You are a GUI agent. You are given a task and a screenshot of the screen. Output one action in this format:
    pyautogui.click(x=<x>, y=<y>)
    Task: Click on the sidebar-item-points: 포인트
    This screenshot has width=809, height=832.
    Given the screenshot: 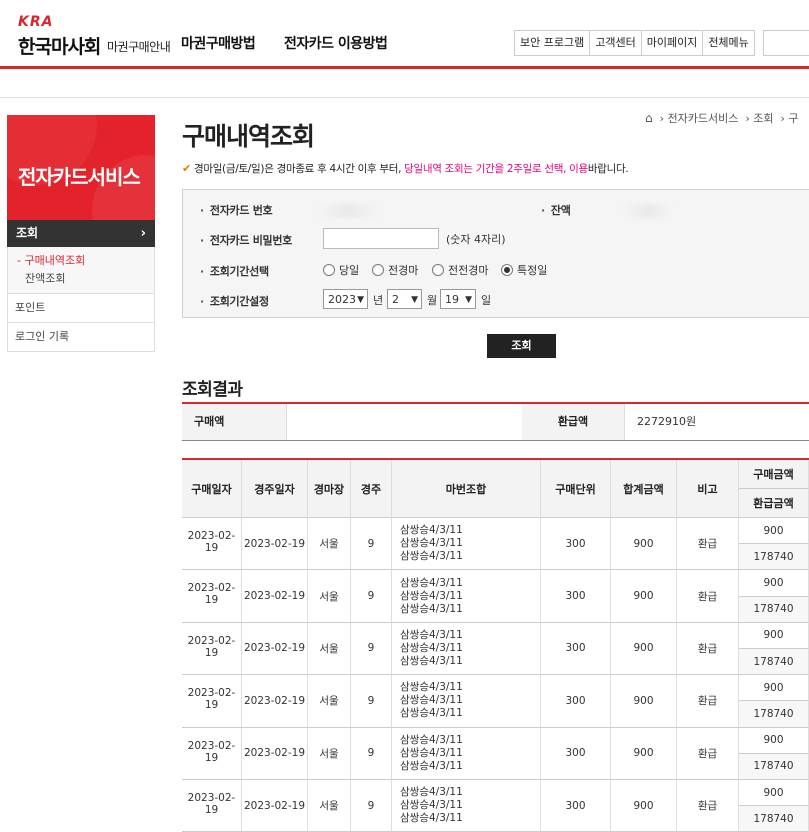 What is the action you would take?
    pyautogui.click(x=81, y=308)
    